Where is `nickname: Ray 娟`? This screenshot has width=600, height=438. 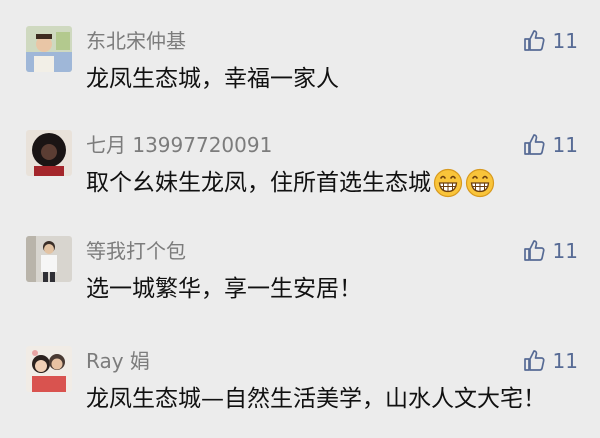 nickname: Ray 娟 is located at coordinates (118, 361).